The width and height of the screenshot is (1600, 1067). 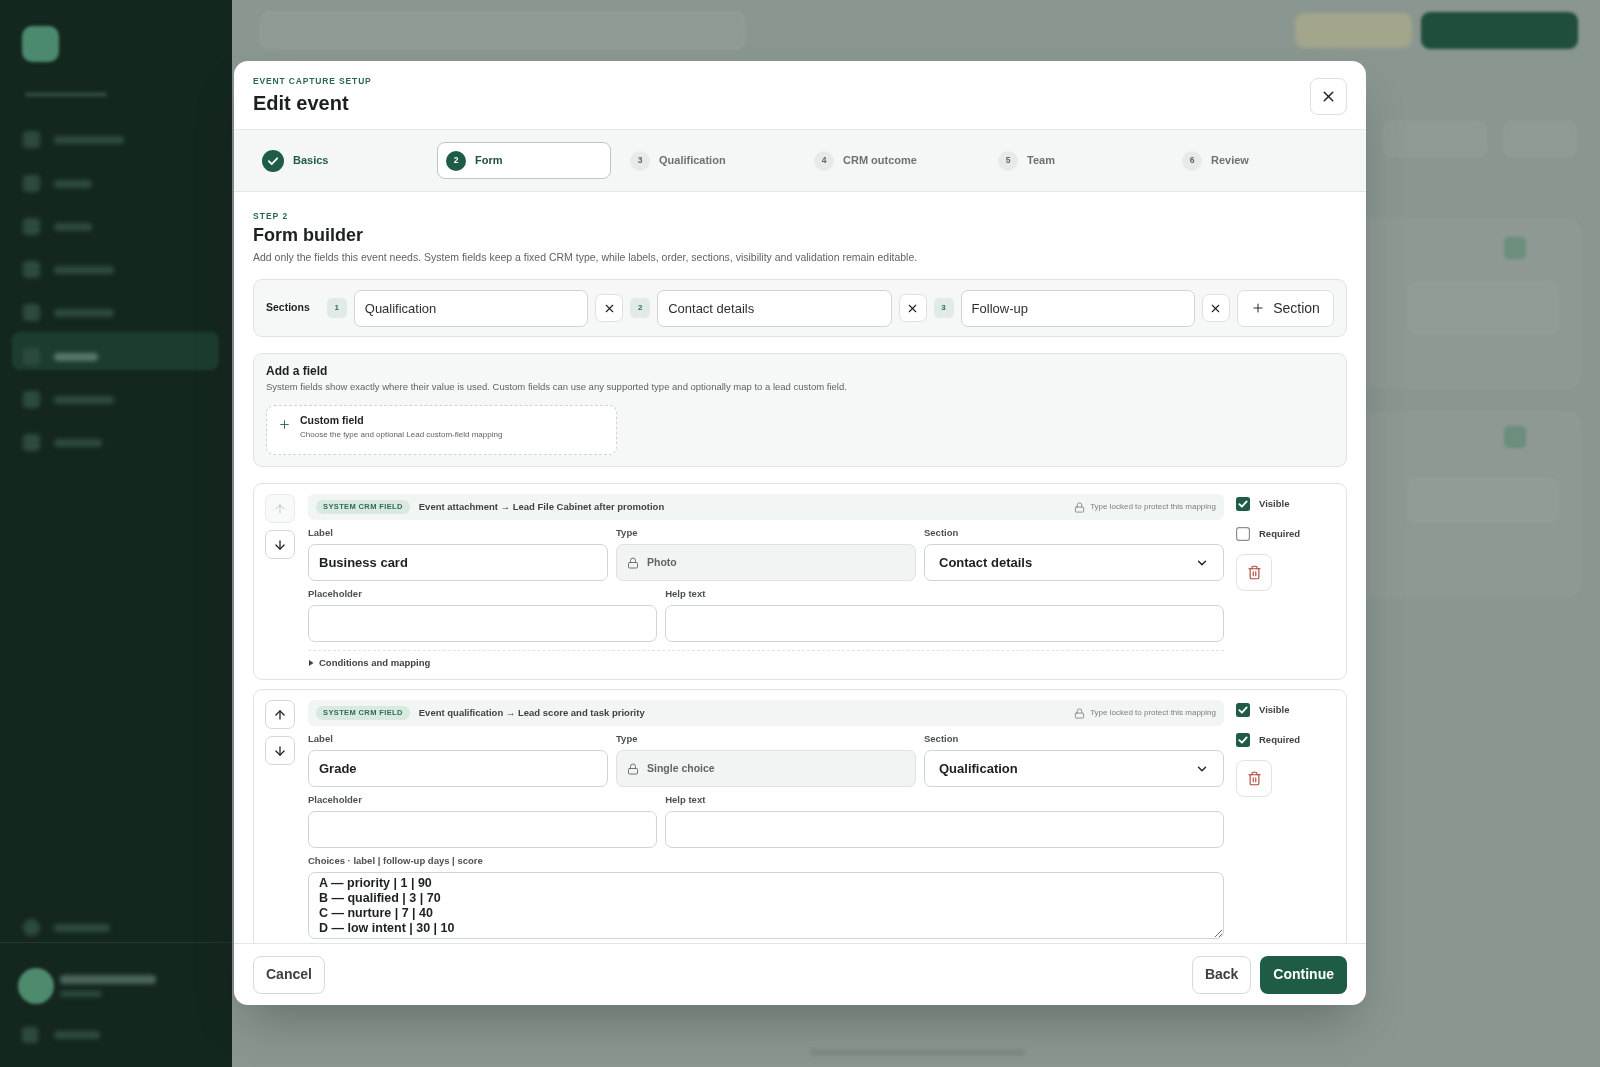 What do you see at coordinates (1285, 308) in the screenshot?
I see `add-section-button: Section` at bounding box center [1285, 308].